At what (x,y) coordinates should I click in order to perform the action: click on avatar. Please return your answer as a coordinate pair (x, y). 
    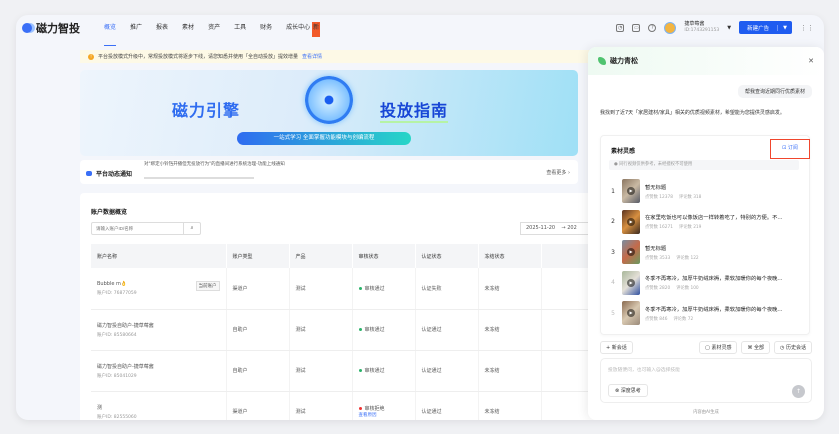
    Looking at the image, I should click on (670, 27).